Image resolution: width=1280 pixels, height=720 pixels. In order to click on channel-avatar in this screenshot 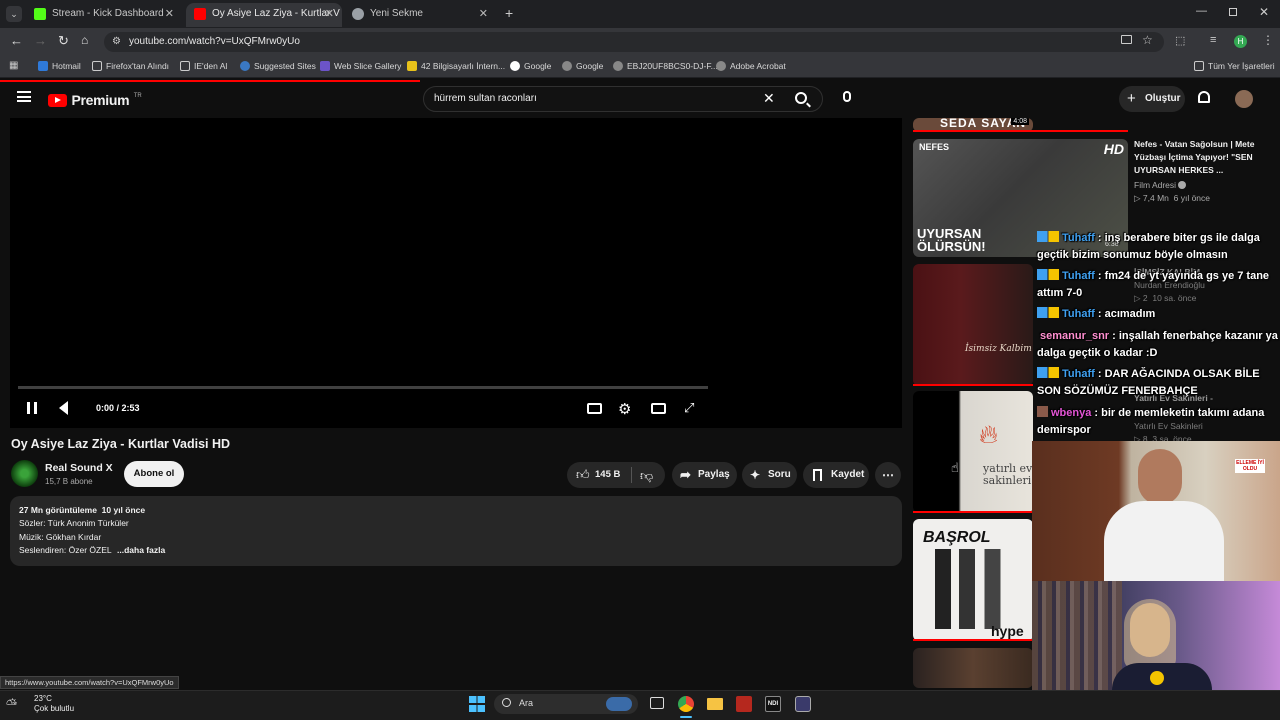, I will do `click(24, 473)`.